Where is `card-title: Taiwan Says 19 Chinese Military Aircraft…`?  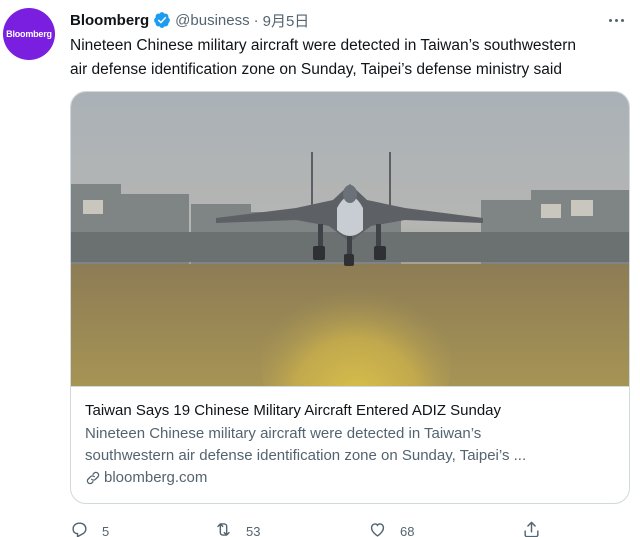
card-title: Taiwan Says 19 Chinese Military Aircraft… is located at coordinates (293, 410).